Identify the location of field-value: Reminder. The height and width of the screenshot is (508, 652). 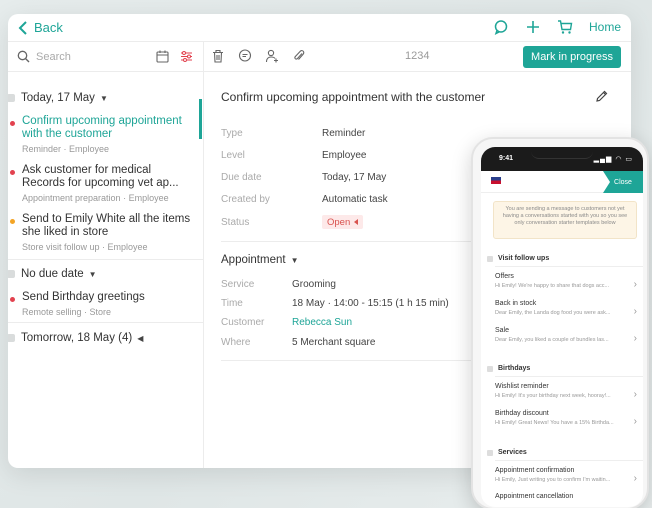
(344, 133).